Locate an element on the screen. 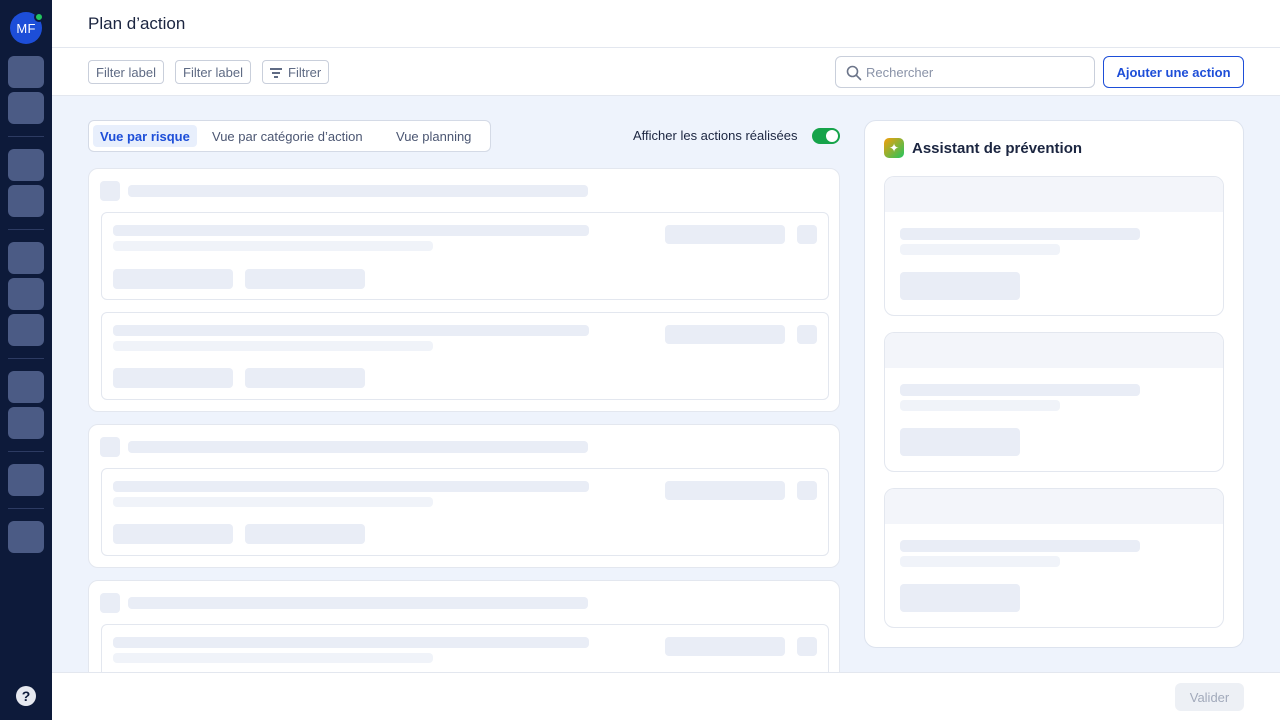  avatar-initials: MF is located at coordinates (26, 28).